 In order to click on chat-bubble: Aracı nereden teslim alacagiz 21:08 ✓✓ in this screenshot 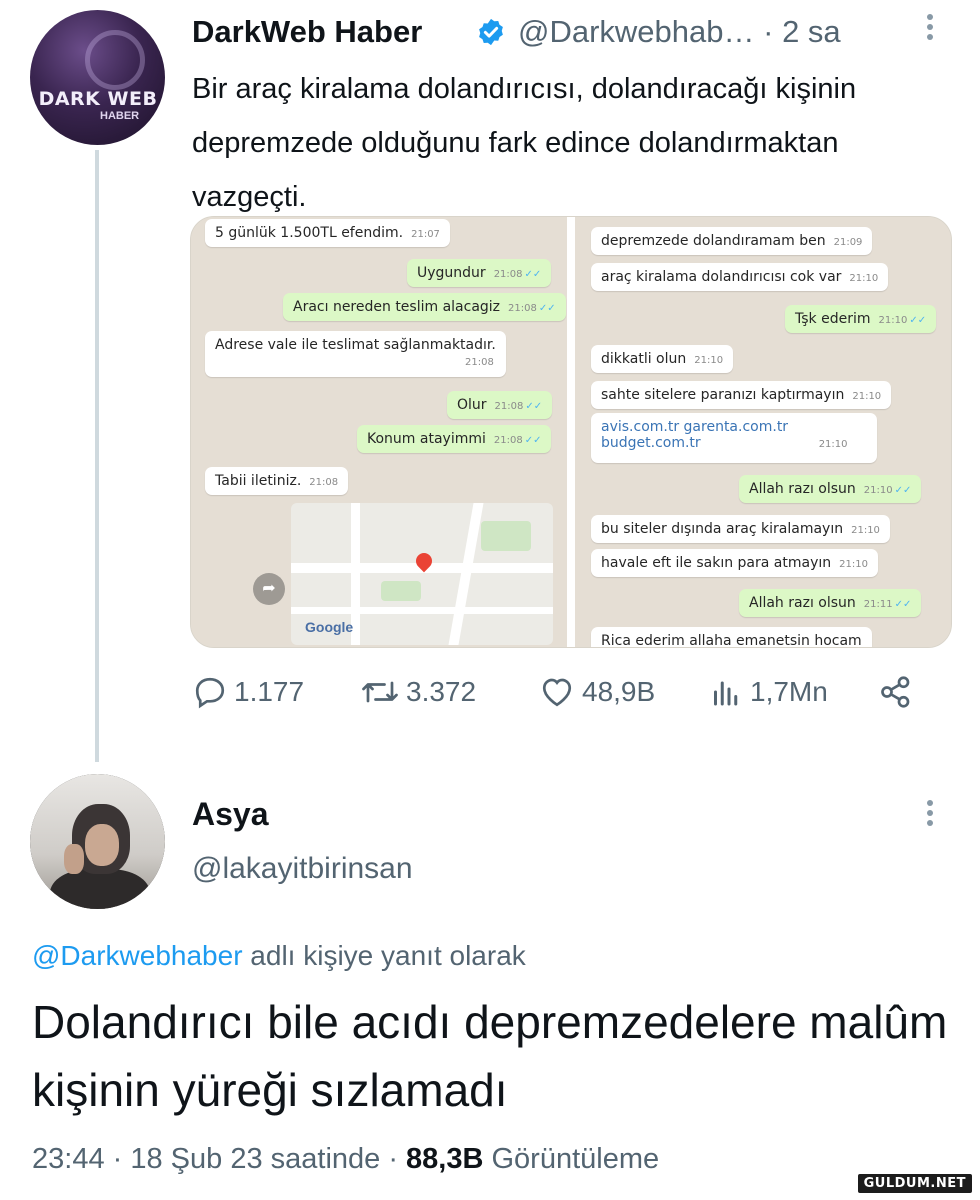, I will do `click(424, 307)`.